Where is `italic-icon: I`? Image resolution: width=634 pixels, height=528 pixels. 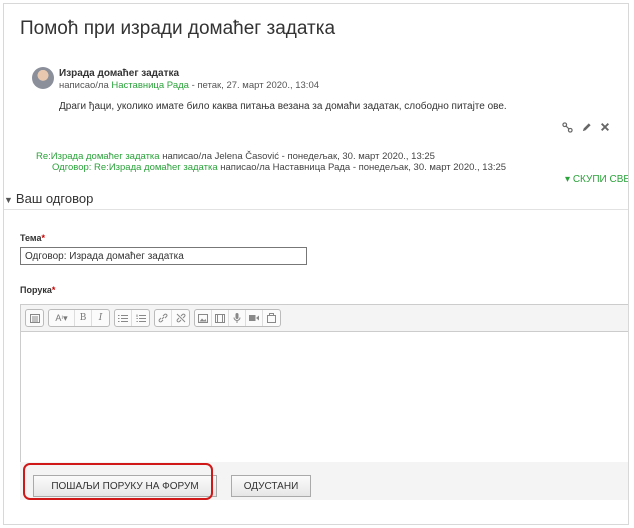
italic-icon: I is located at coordinates (100, 318).